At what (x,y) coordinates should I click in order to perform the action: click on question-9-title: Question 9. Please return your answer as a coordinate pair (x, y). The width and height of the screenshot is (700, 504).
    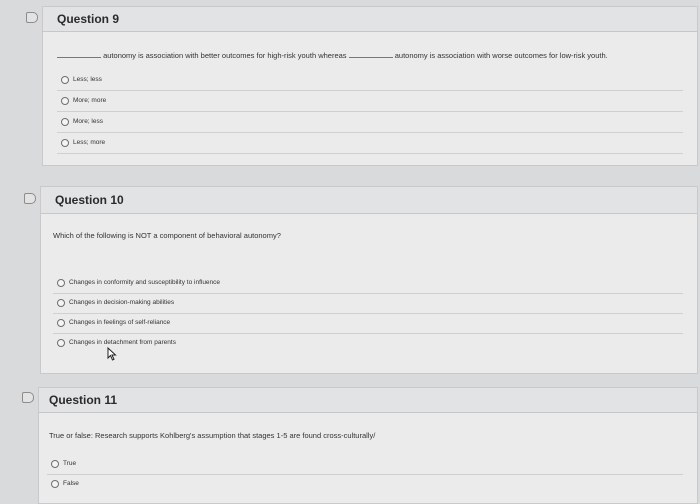
    Looking at the image, I should click on (88, 19).